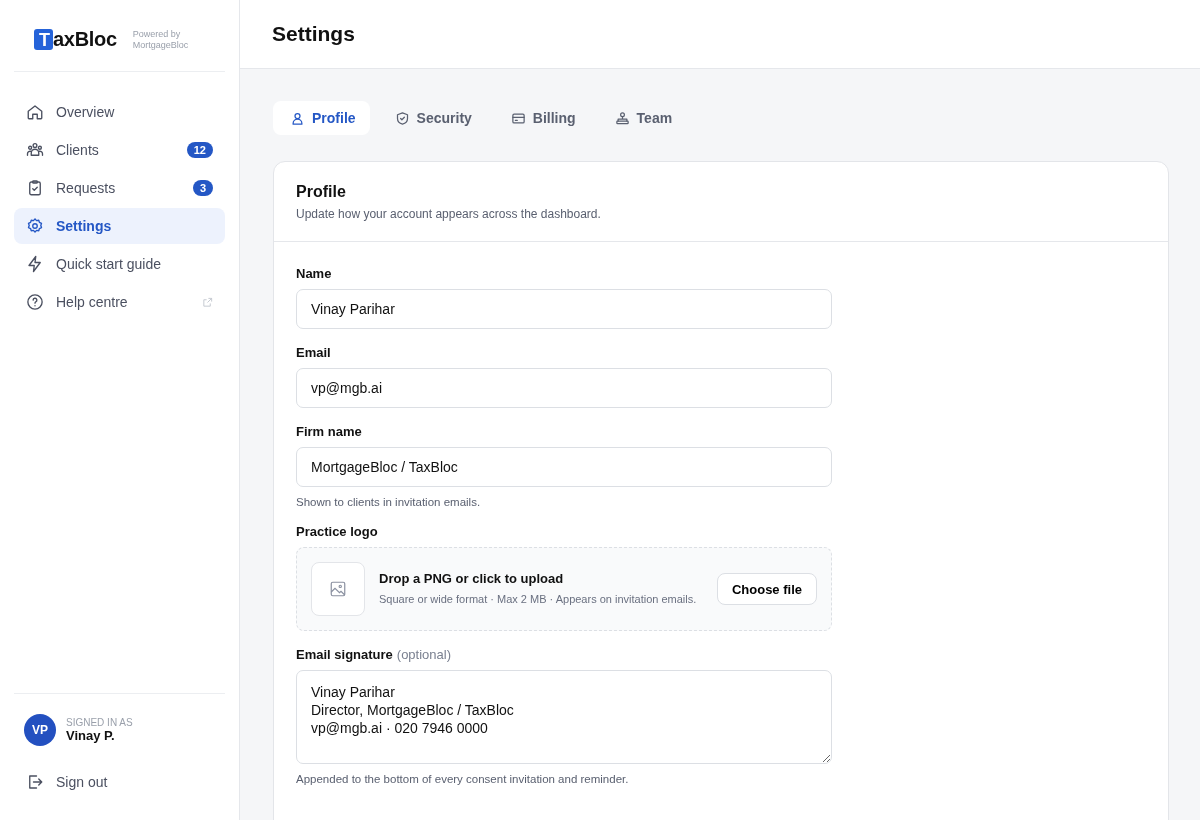 This screenshot has height=820, width=1200. What do you see at coordinates (313, 34) in the screenshot?
I see `page-title: Settings` at bounding box center [313, 34].